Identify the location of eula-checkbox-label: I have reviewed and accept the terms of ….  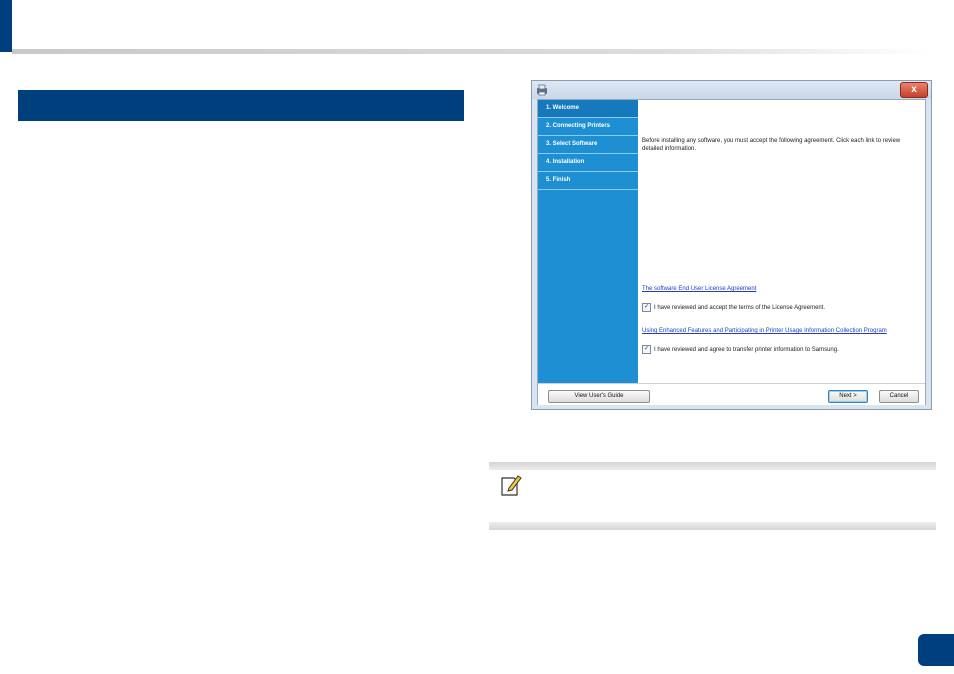
(740, 307).